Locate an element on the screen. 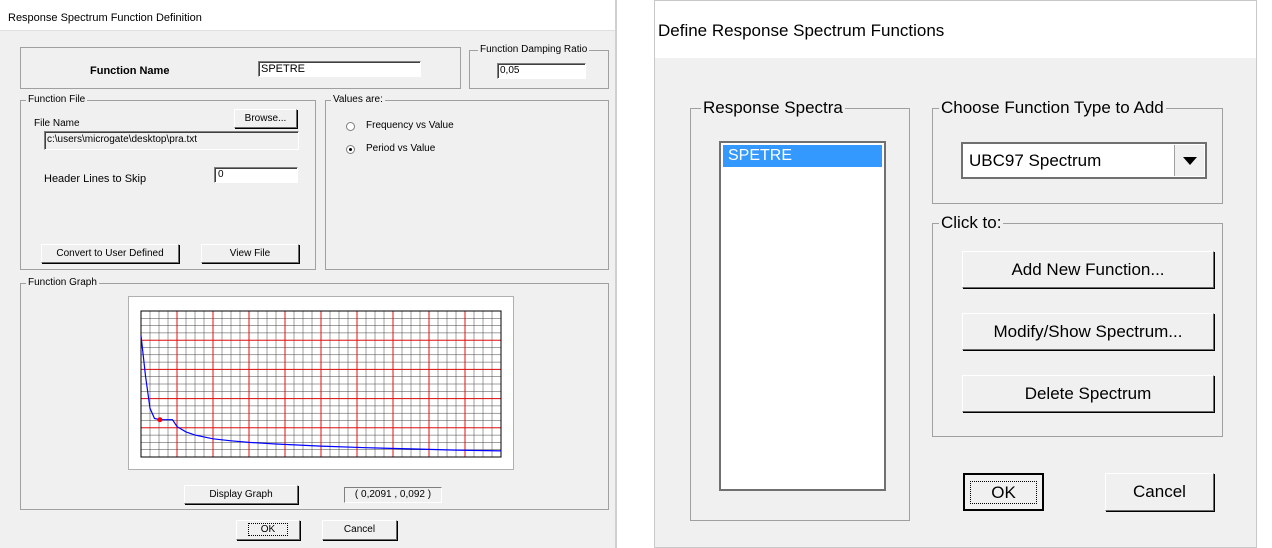 This screenshot has height=548, width=1272. graph-panel is located at coordinates (321, 383).